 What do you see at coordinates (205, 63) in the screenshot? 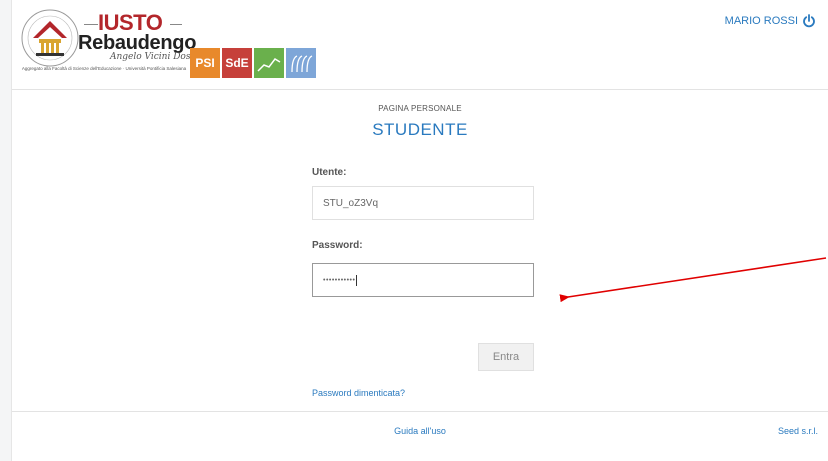
I see `psi-tile: PSI` at bounding box center [205, 63].